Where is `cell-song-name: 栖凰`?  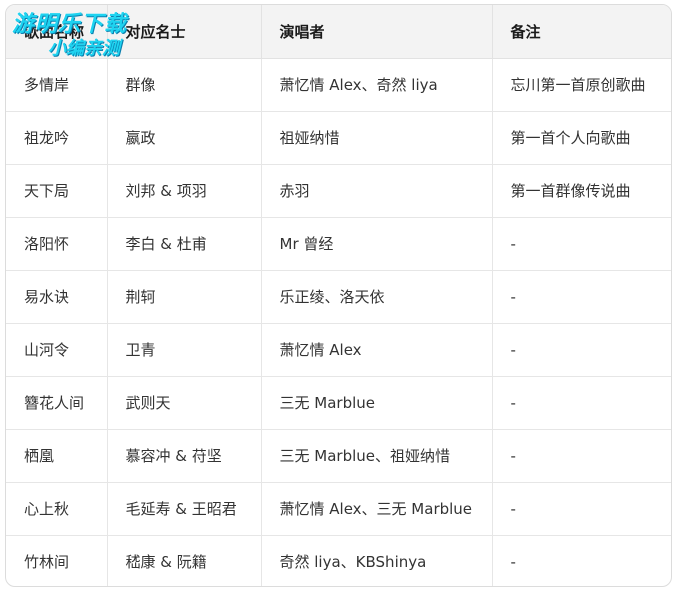
cell-song-name: 栖凰 is located at coordinates (57, 456).